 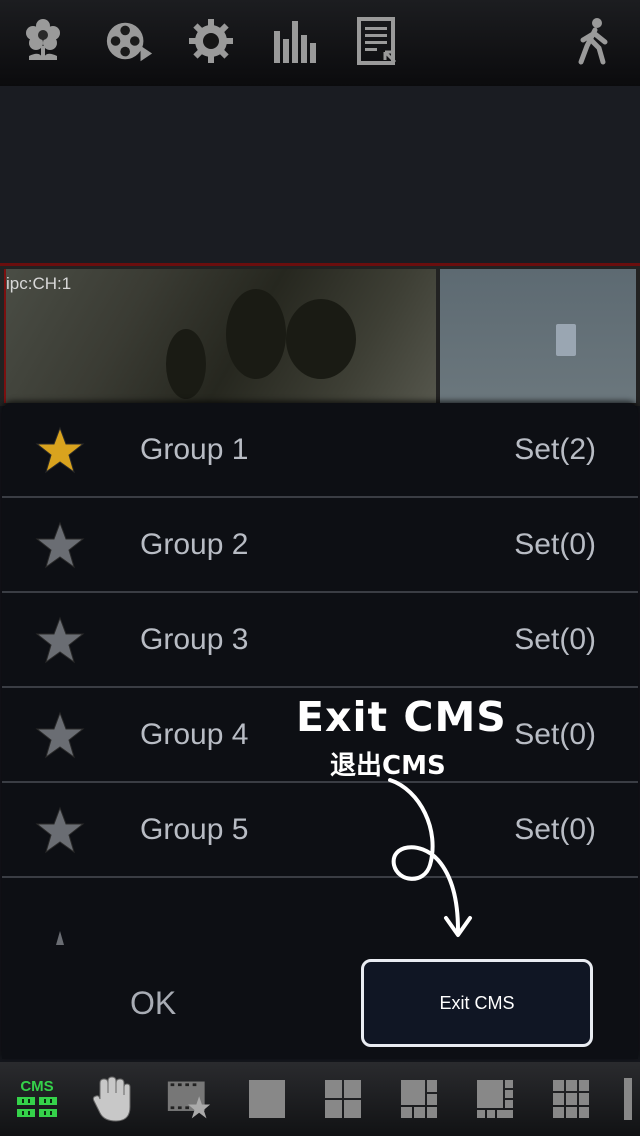 I want to click on group-row: Group 5 Set(0), so click(x=320, y=830).